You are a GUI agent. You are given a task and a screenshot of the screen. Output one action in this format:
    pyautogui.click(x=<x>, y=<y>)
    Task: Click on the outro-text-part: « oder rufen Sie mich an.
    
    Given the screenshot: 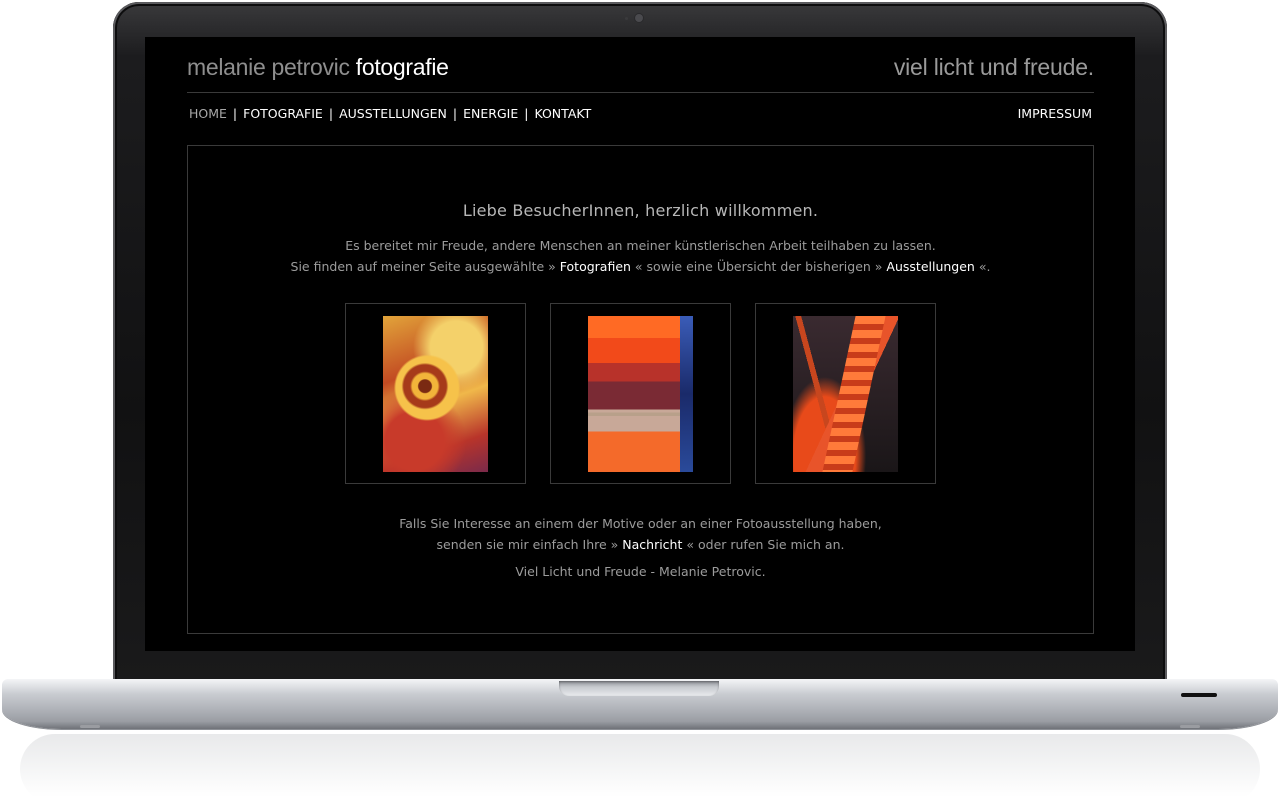 What is the action you would take?
    pyautogui.click(x=763, y=544)
    